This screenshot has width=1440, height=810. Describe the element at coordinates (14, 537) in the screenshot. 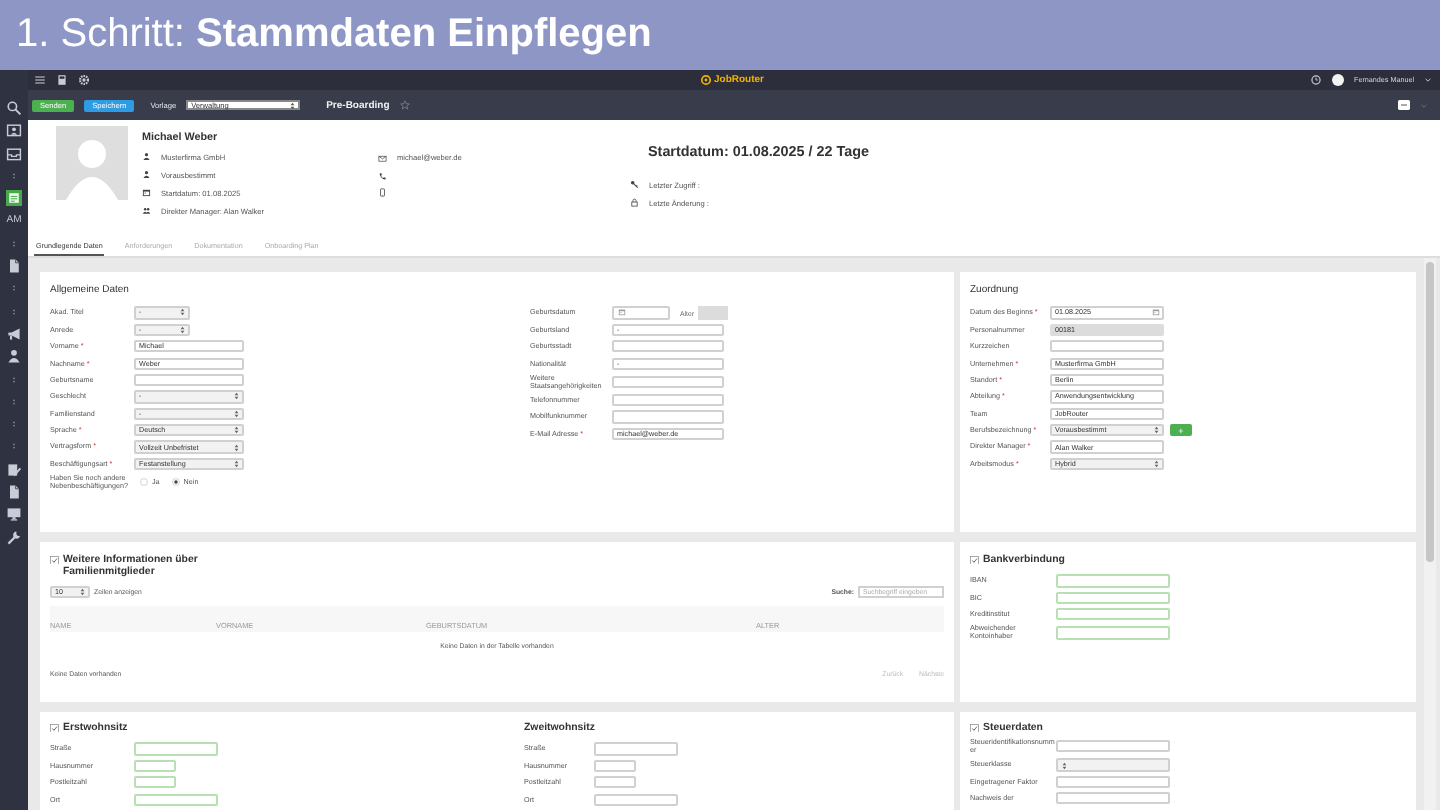

I see `wrench-icon` at that location.